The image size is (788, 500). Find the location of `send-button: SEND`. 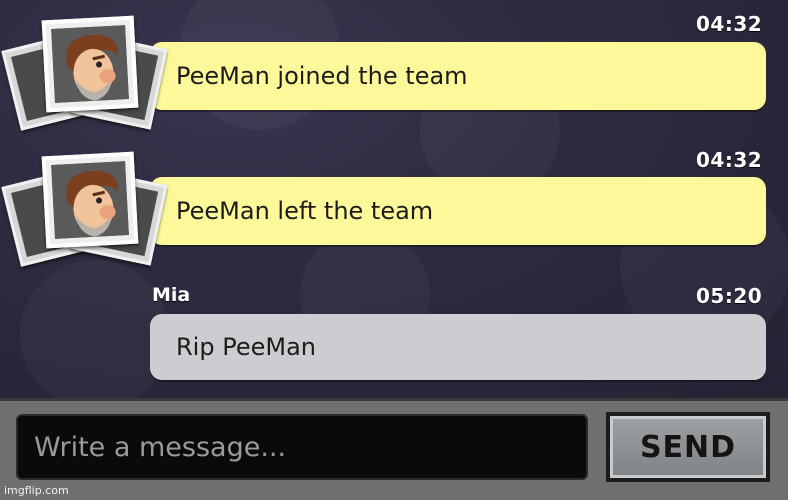

send-button: SEND is located at coordinates (688, 447).